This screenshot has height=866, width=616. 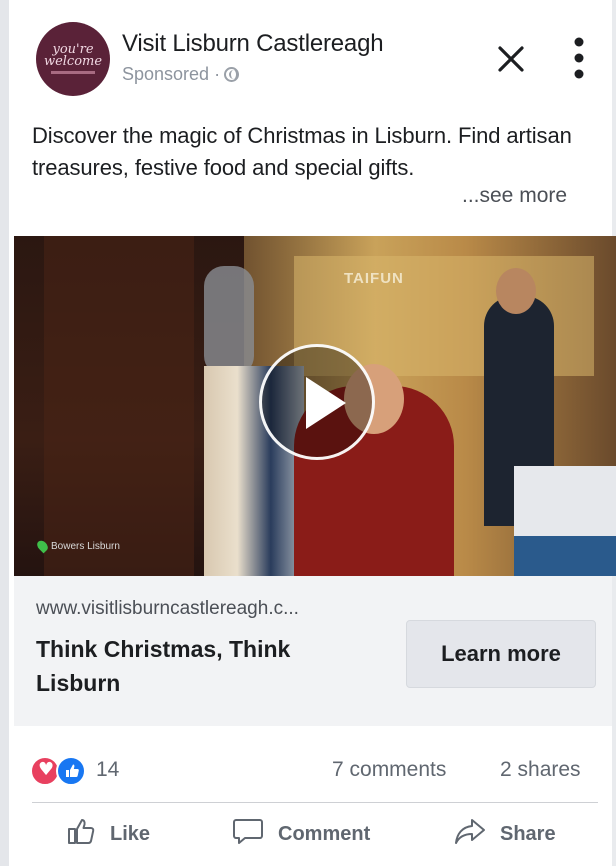 I want to click on comment-icon, so click(x=248, y=834).